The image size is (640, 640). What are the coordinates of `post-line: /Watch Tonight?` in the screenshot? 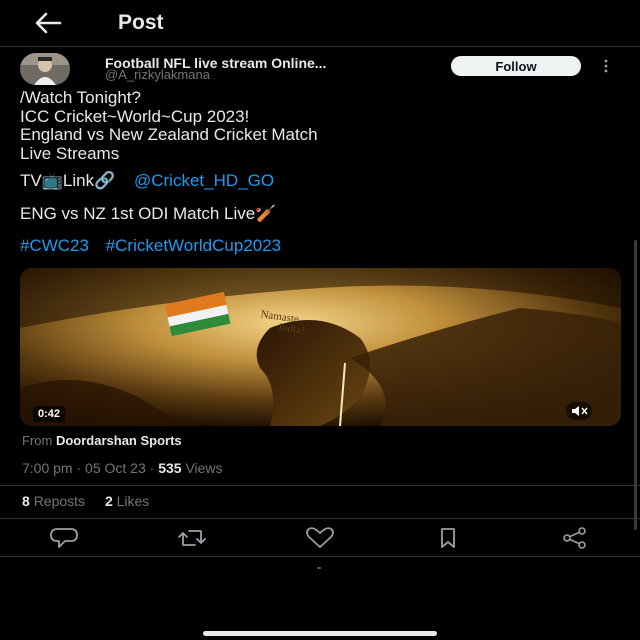 It's located at (80, 97).